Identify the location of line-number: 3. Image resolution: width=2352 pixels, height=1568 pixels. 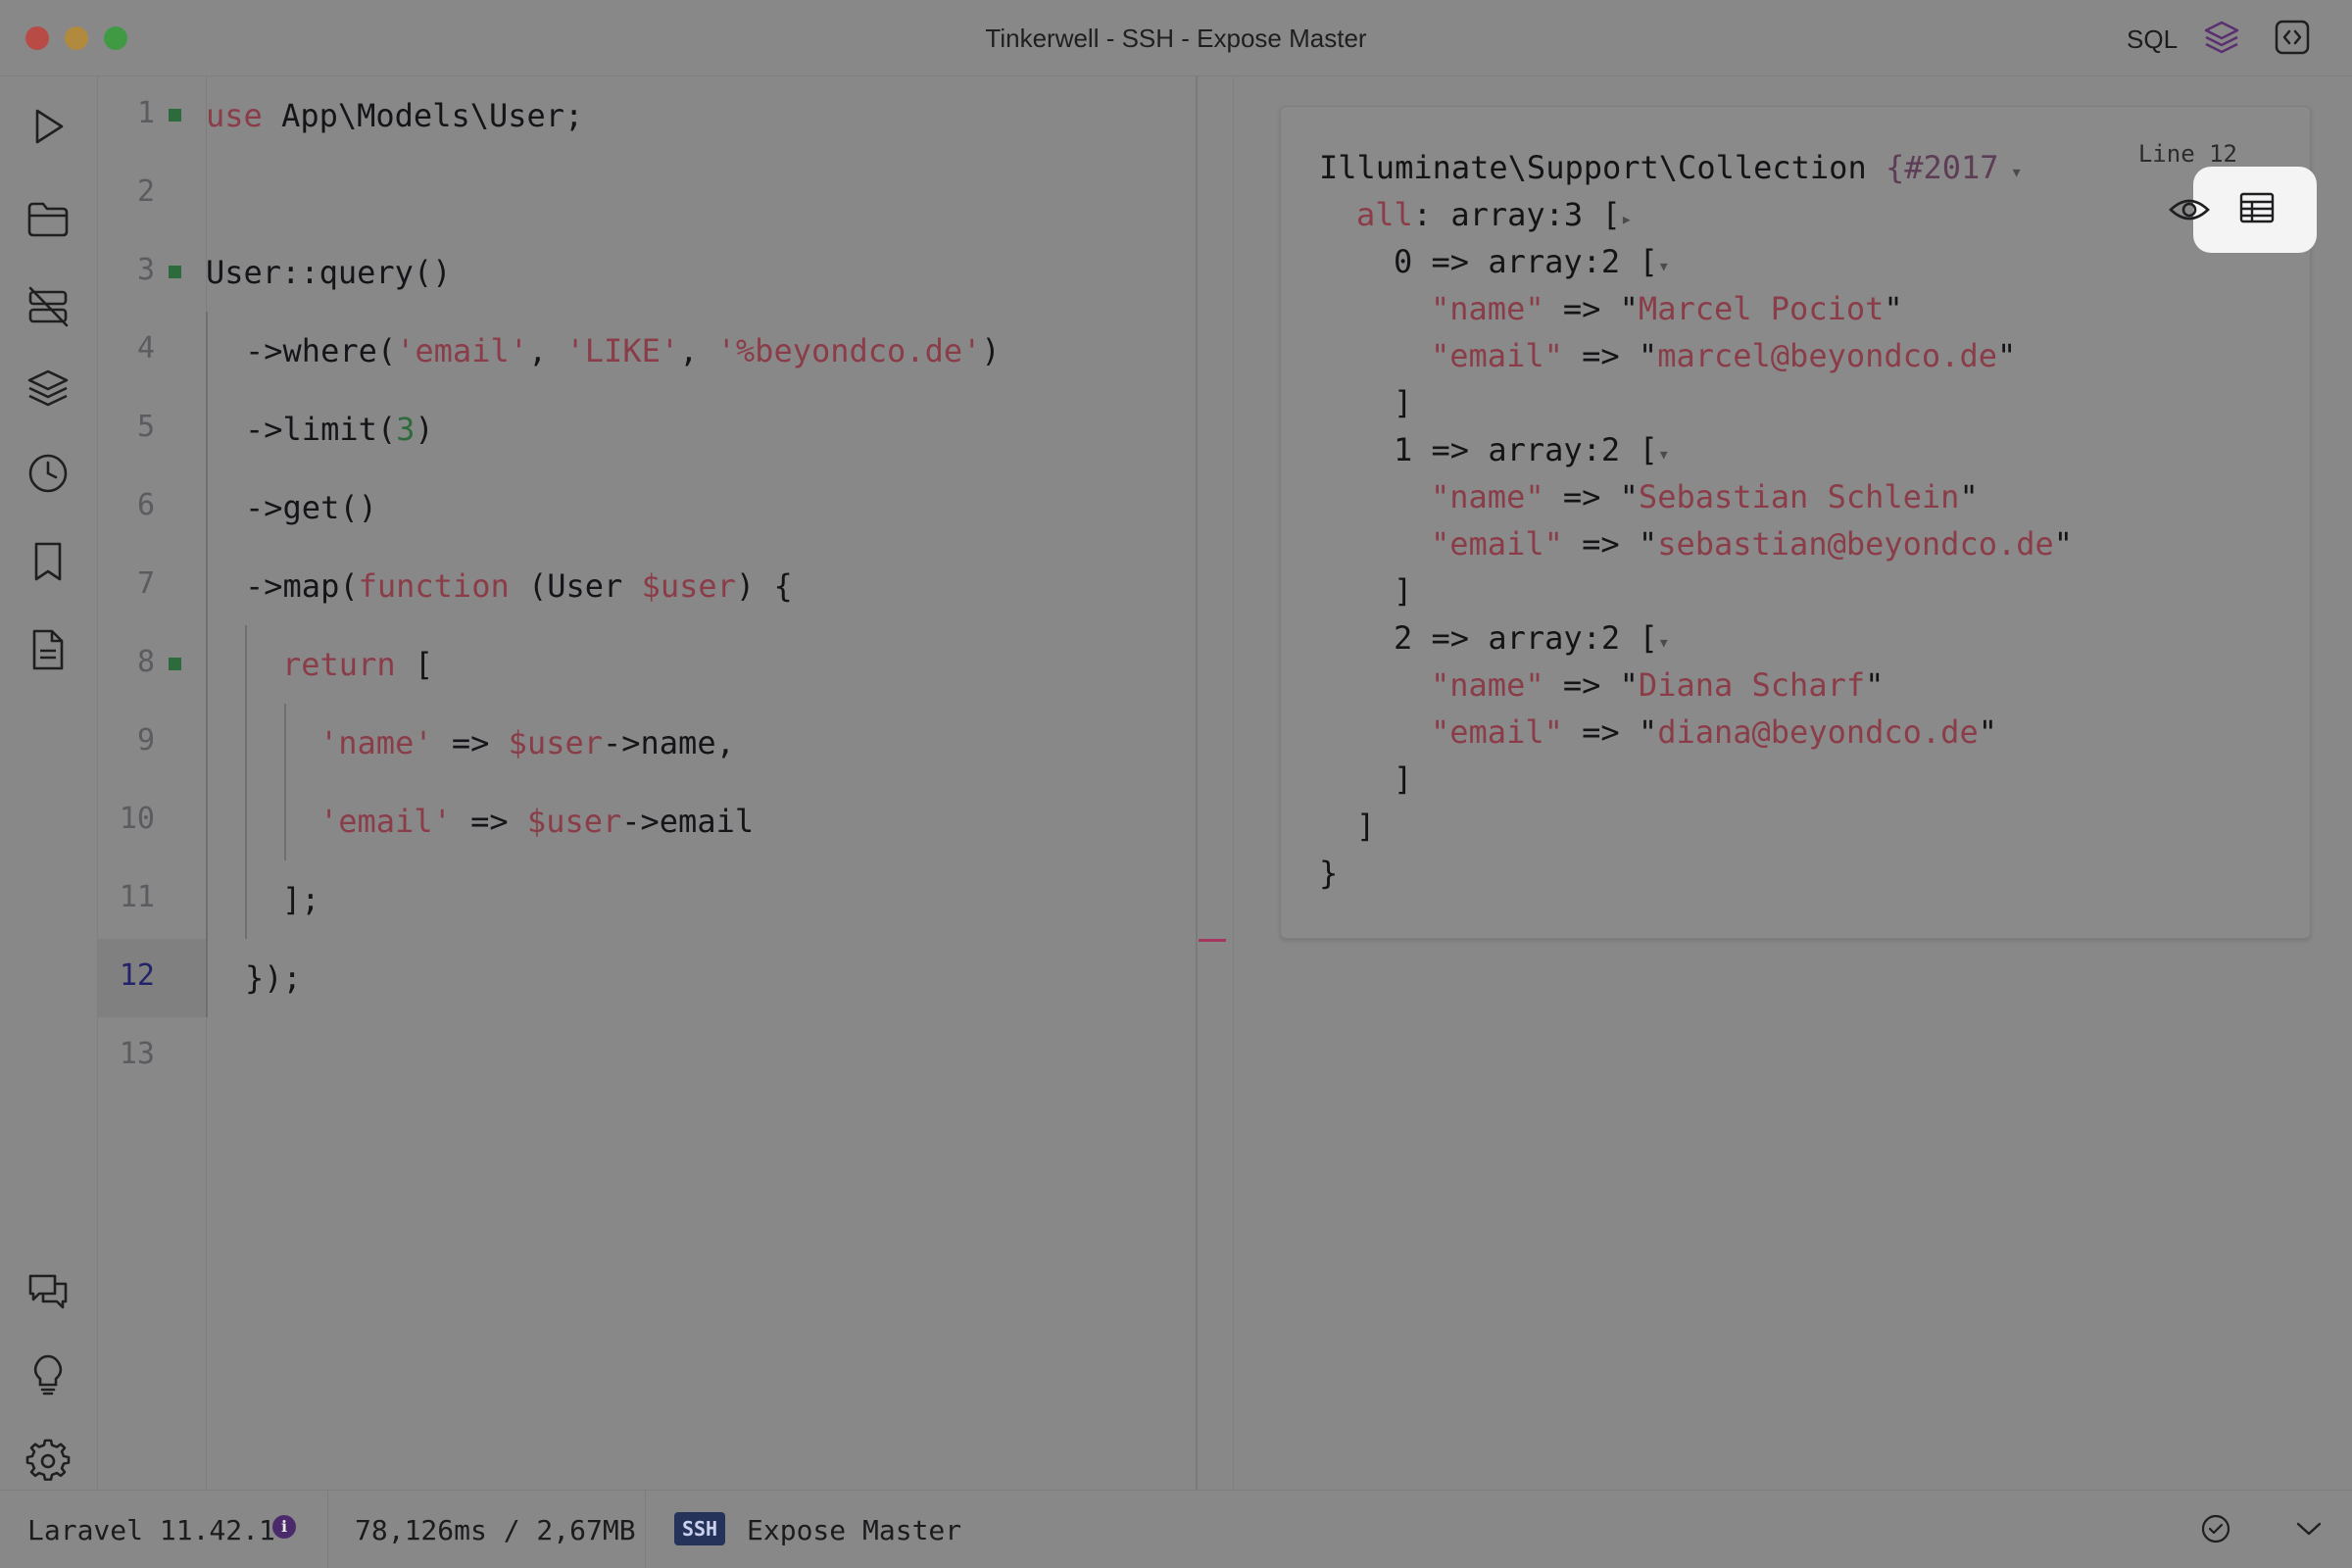
(152, 272).